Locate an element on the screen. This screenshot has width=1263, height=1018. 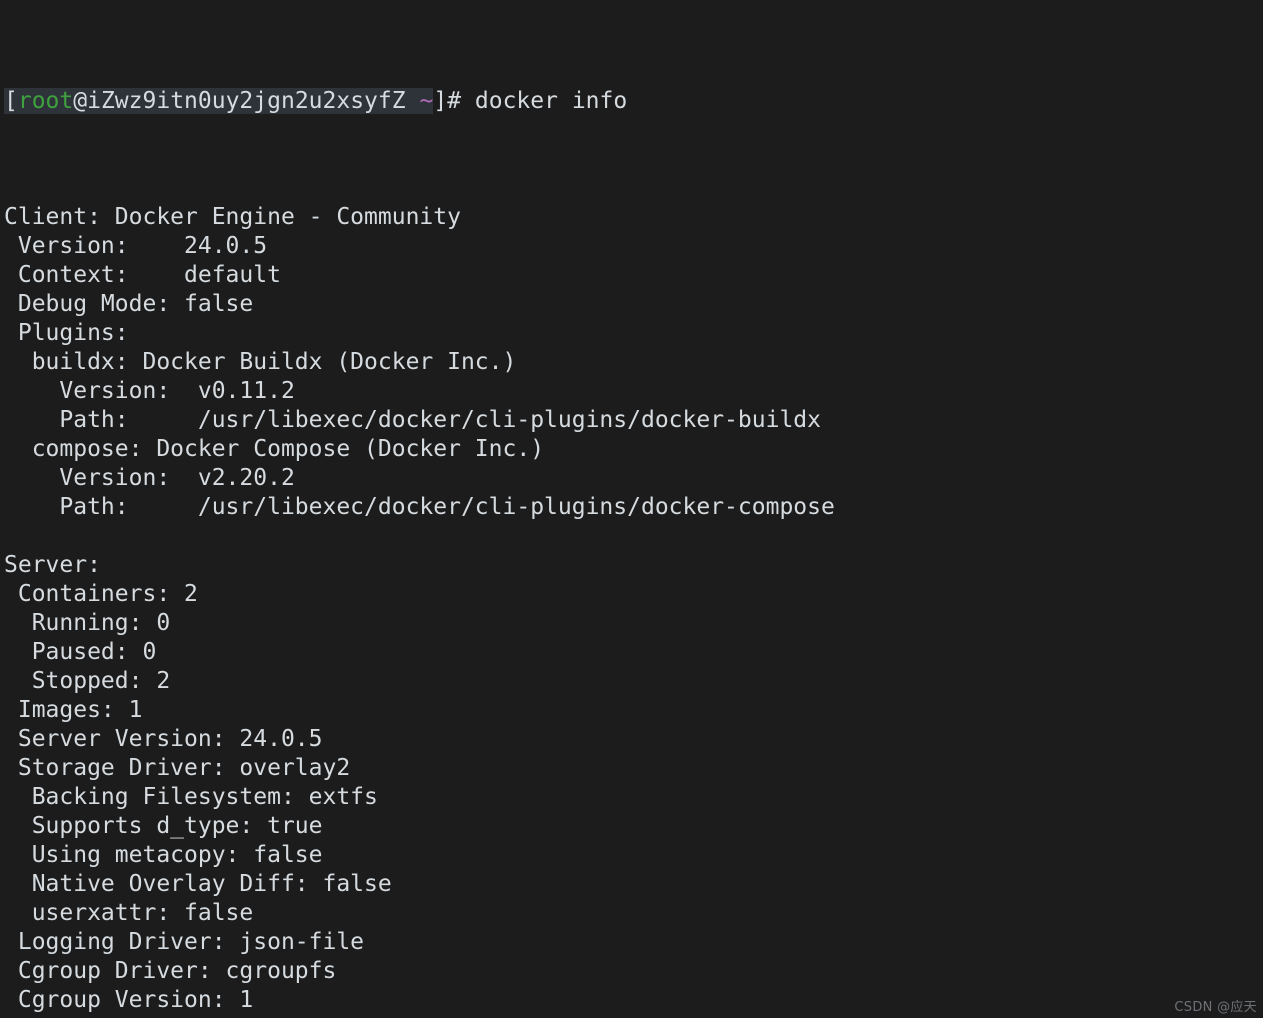
output-blank-line is located at coordinates (631, 536).